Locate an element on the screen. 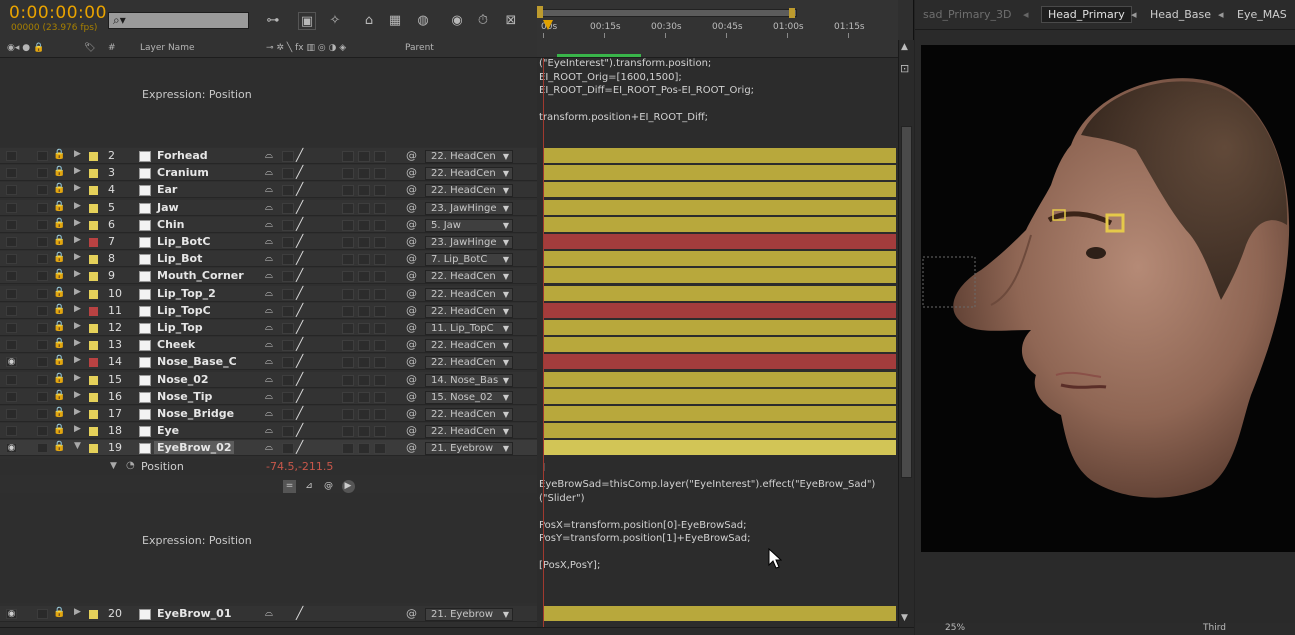  layer-row: 🔒 ▶ 15 Nose_02 ⌓ ╱ @14. Nose_Bas ▼ is located at coordinates (268, 380).